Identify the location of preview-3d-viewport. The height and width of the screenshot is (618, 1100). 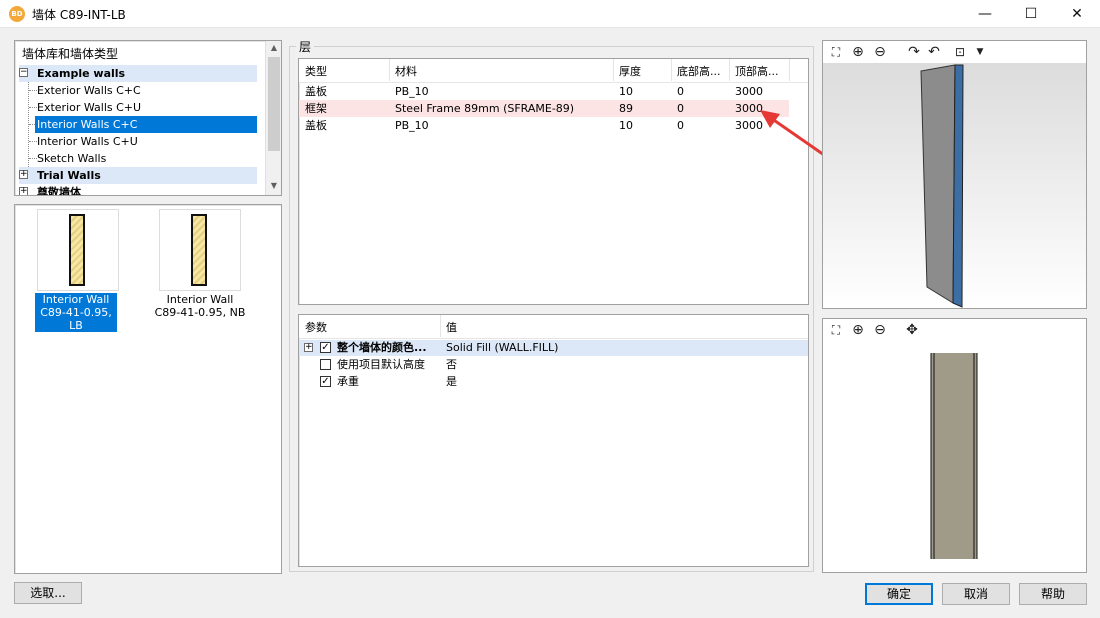
(954, 185).